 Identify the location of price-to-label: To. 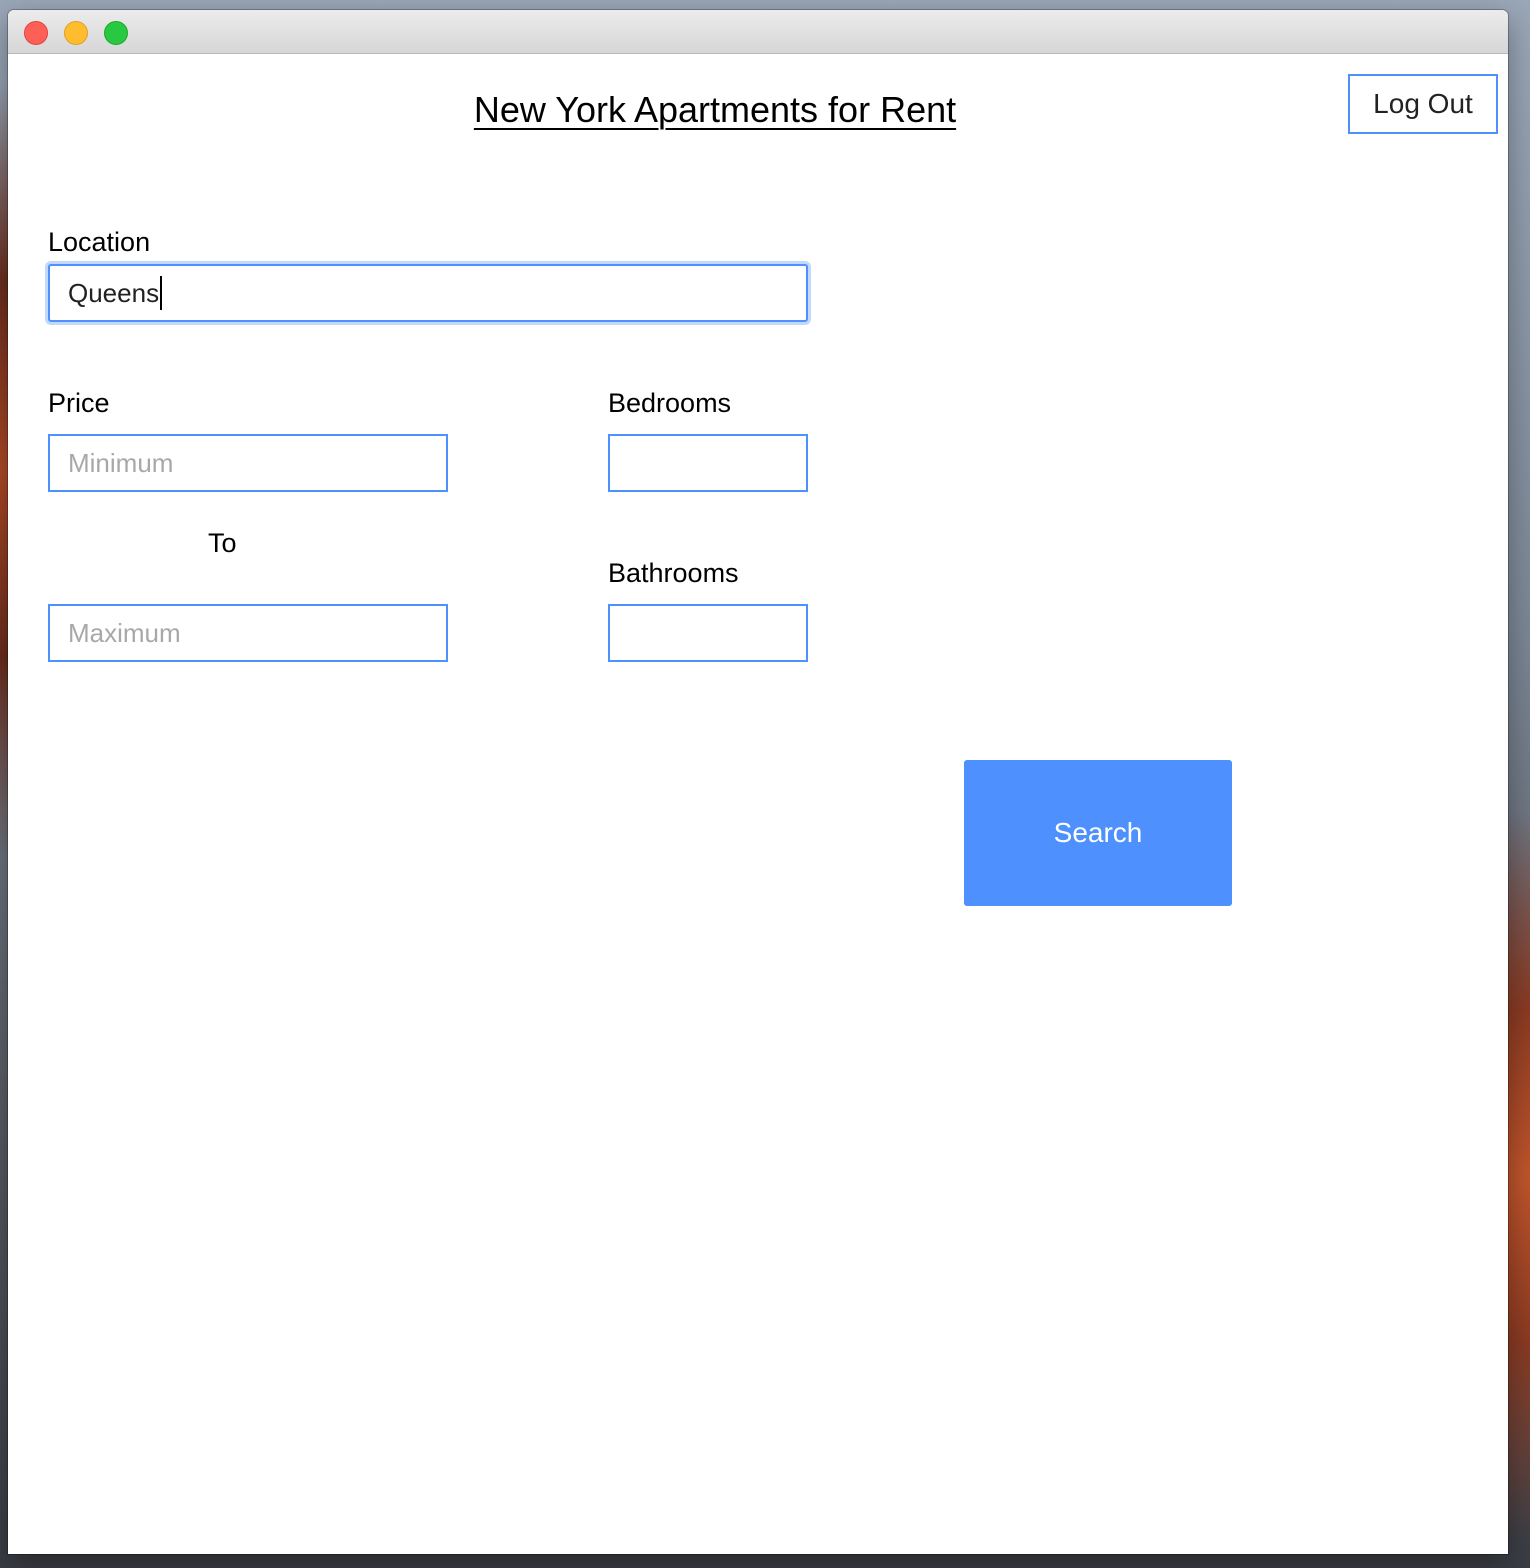
(222, 543).